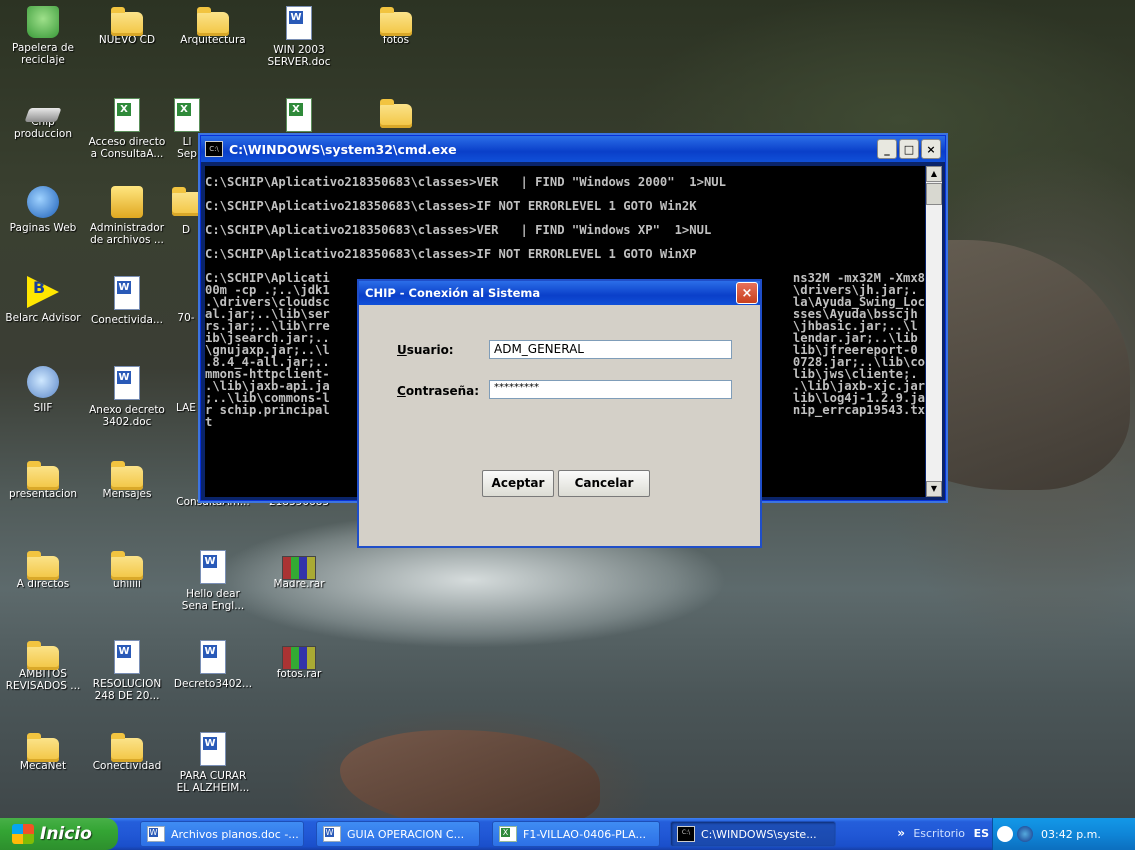 This screenshot has width=1135, height=850. I want to click on minimize-button: _, so click(887, 149).